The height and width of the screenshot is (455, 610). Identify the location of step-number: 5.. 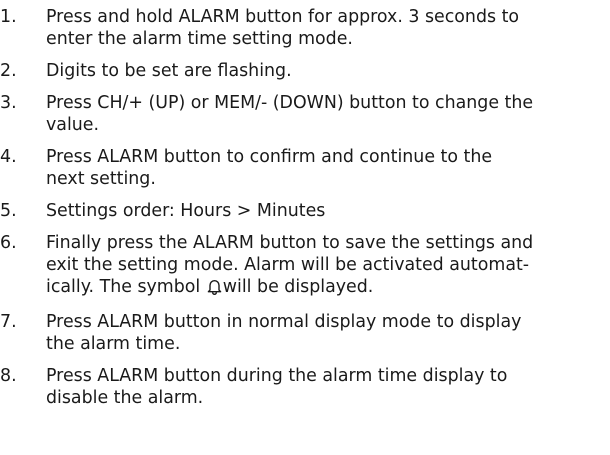
(8, 211).